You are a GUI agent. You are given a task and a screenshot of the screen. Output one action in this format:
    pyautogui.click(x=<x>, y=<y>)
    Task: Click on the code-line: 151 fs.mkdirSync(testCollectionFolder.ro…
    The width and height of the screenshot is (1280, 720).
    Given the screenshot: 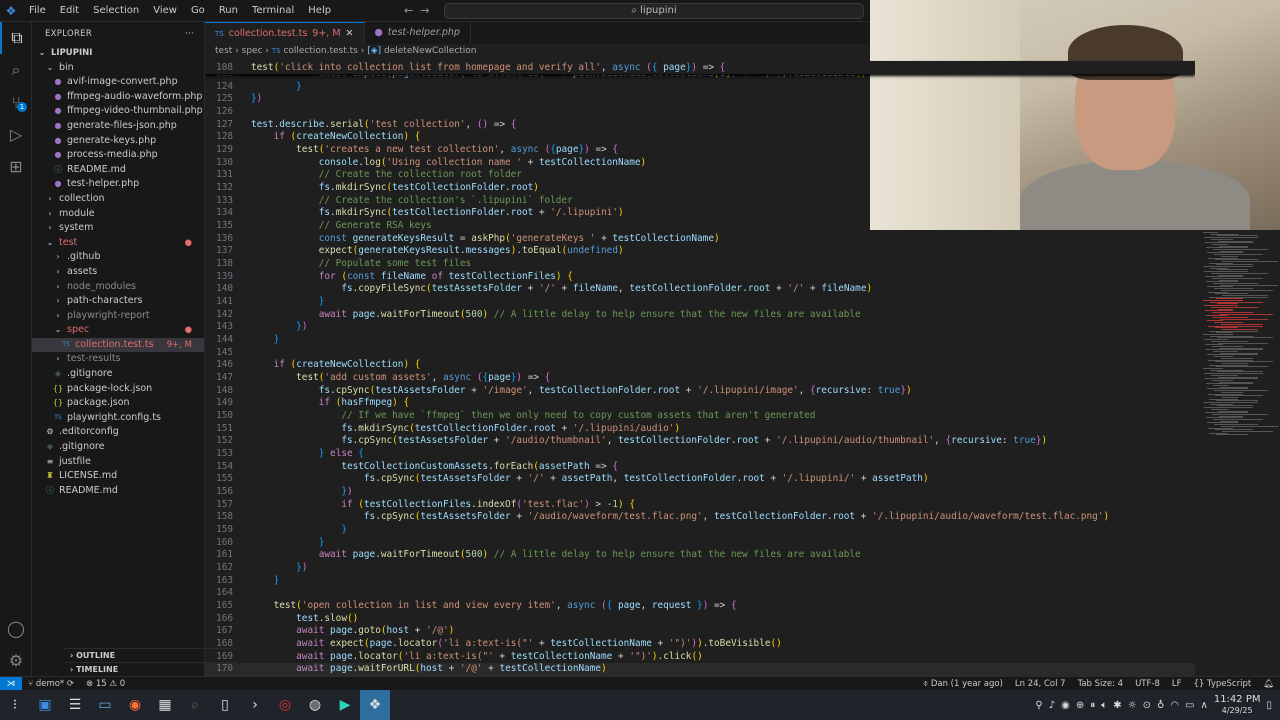 What is the action you would take?
    pyautogui.click(x=700, y=429)
    